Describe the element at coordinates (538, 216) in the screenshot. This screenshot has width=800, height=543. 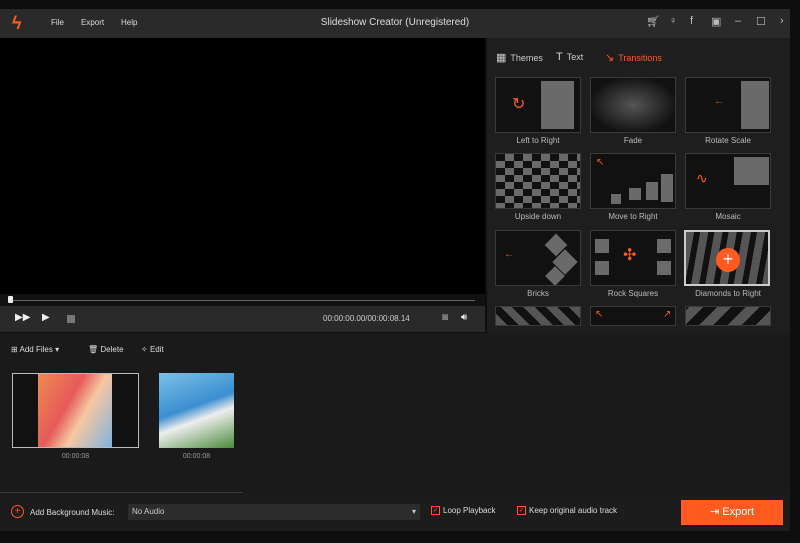
I see `transition-label: Upside down` at that location.